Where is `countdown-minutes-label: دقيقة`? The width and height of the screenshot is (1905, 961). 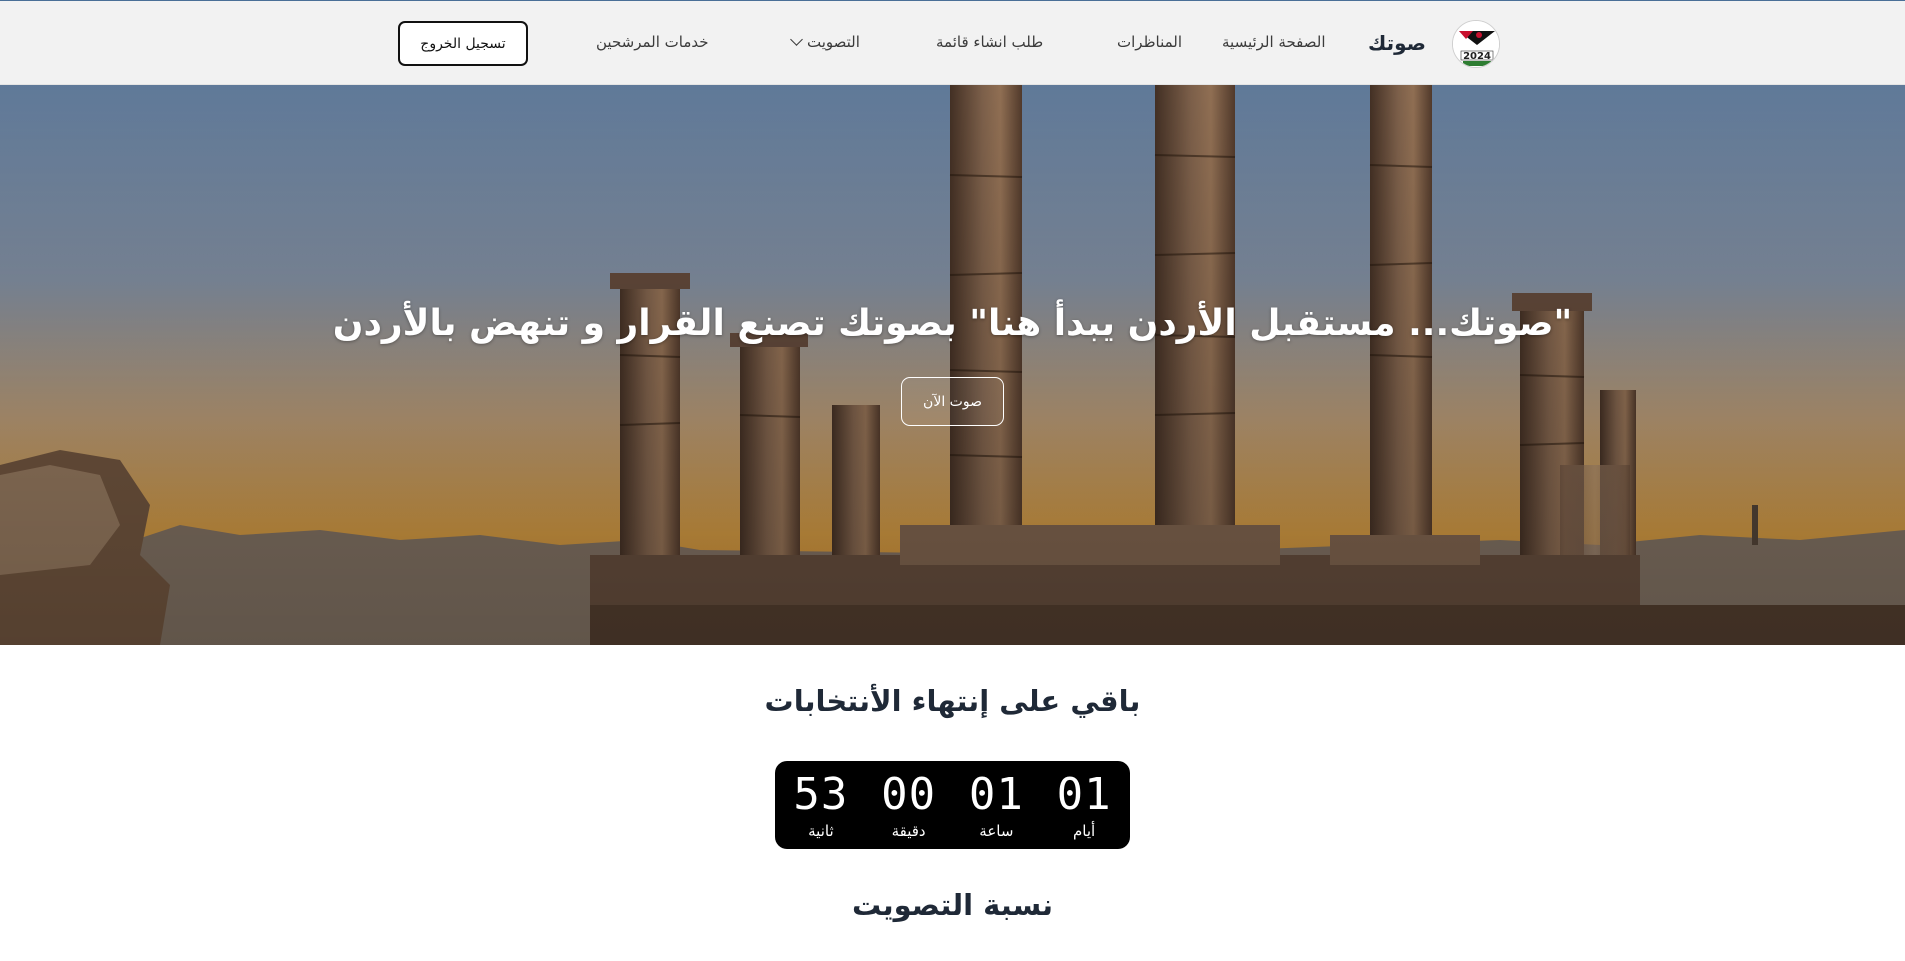
countdown-minutes-label: دقيقة is located at coordinates (908, 831).